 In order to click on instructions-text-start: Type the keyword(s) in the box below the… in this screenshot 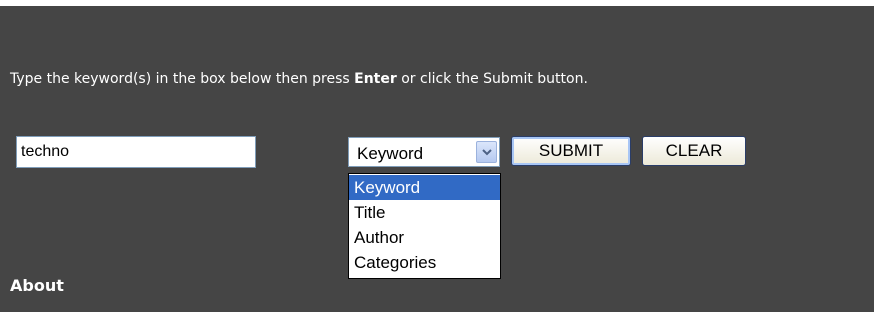, I will do `click(182, 79)`.